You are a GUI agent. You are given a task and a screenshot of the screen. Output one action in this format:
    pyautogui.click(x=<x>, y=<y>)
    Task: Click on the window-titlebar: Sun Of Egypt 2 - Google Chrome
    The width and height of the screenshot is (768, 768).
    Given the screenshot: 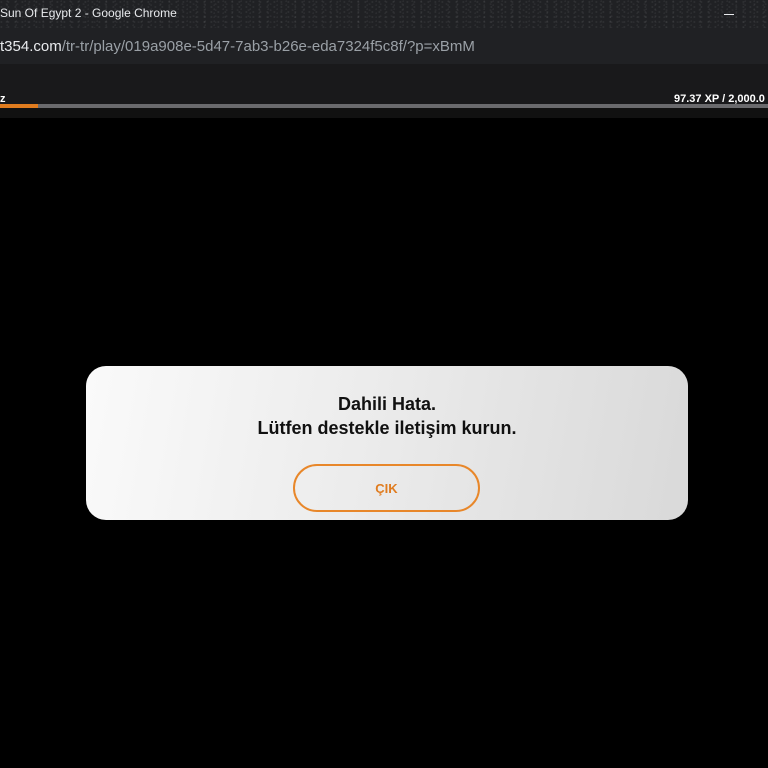 What is the action you would take?
    pyautogui.click(x=384, y=14)
    